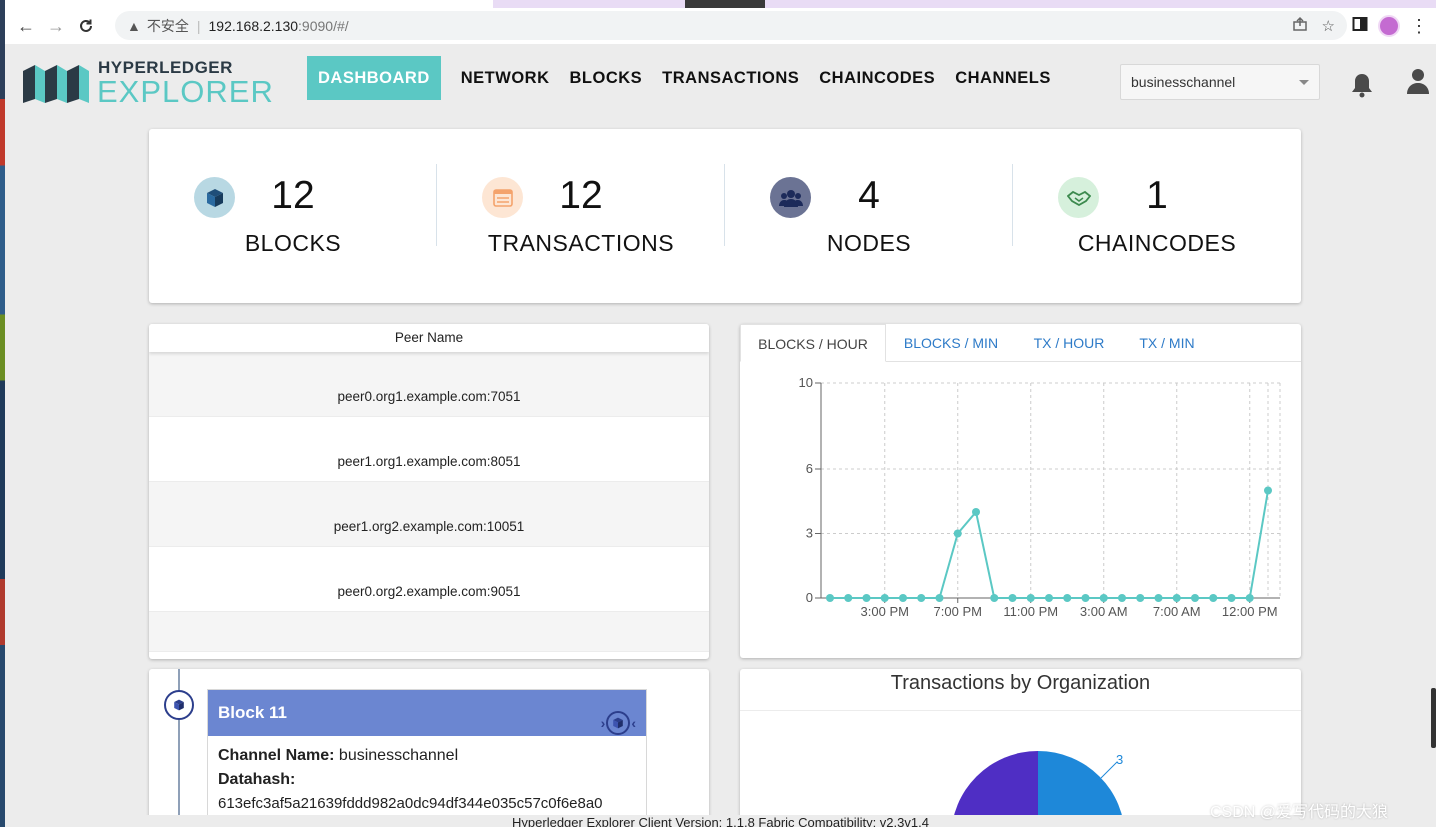 The width and height of the screenshot is (1436, 827). What do you see at coordinates (1119, 759) in the screenshot?
I see `pie-label: 3` at bounding box center [1119, 759].